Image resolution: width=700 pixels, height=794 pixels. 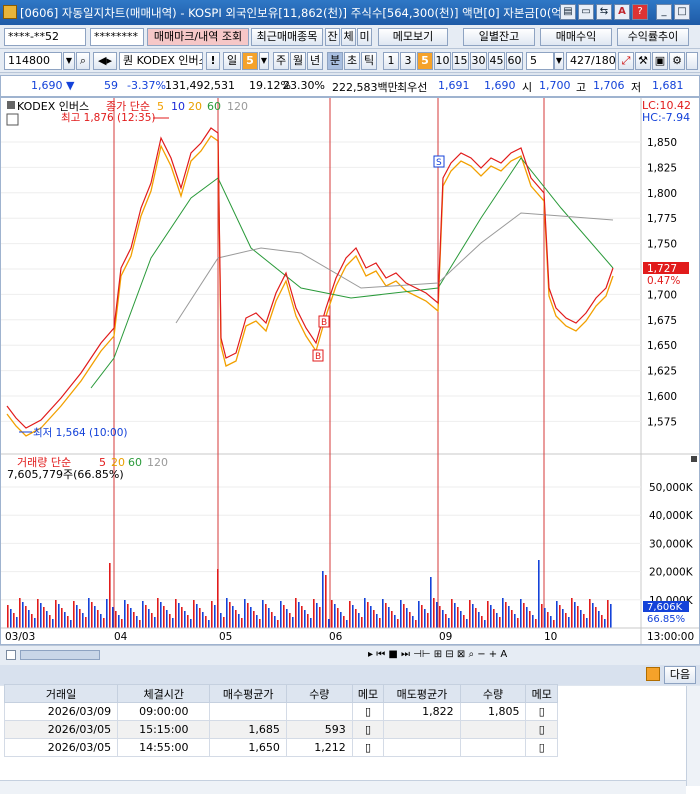 I want to click on period-dropdown-icon: ▼, so click(x=264, y=61).